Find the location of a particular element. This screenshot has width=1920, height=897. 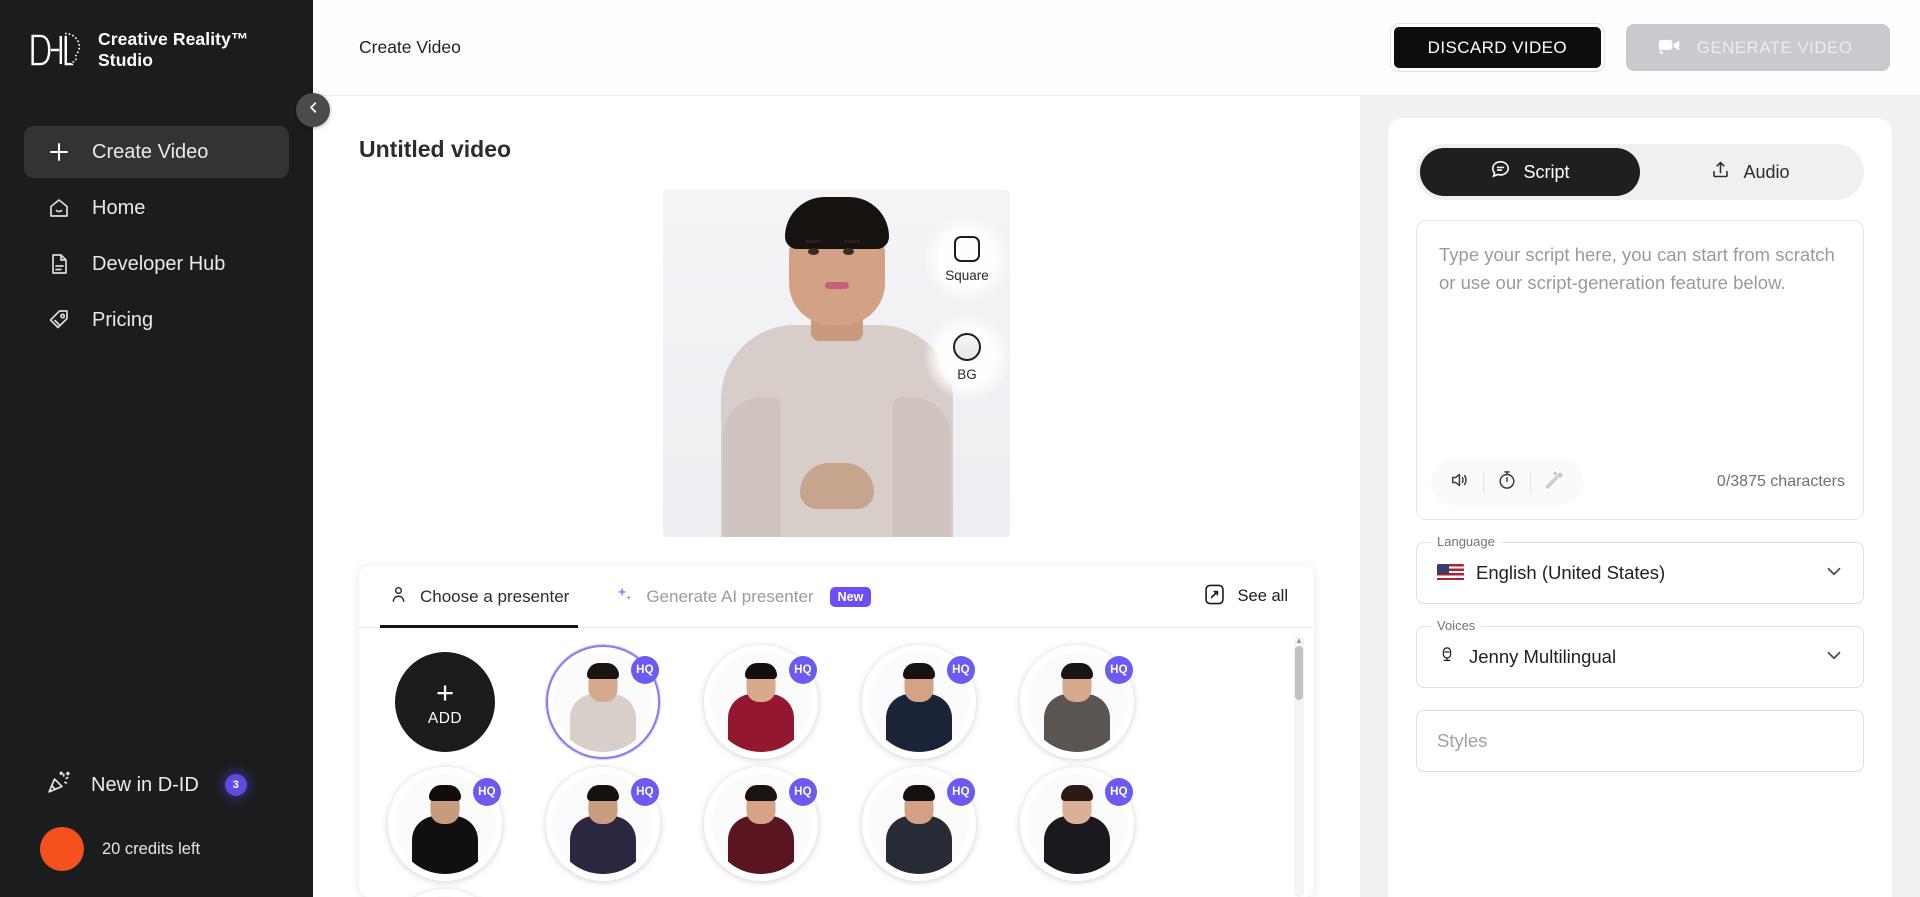

tab-label: Generate AI presenter is located at coordinates (730, 596).